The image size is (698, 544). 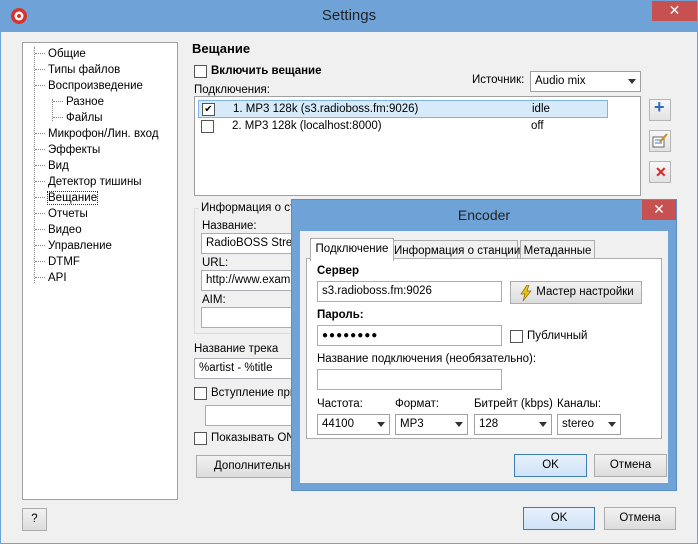 What do you see at coordinates (585, 81) in the screenshot?
I see `source-select: Audio mix` at bounding box center [585, 81].